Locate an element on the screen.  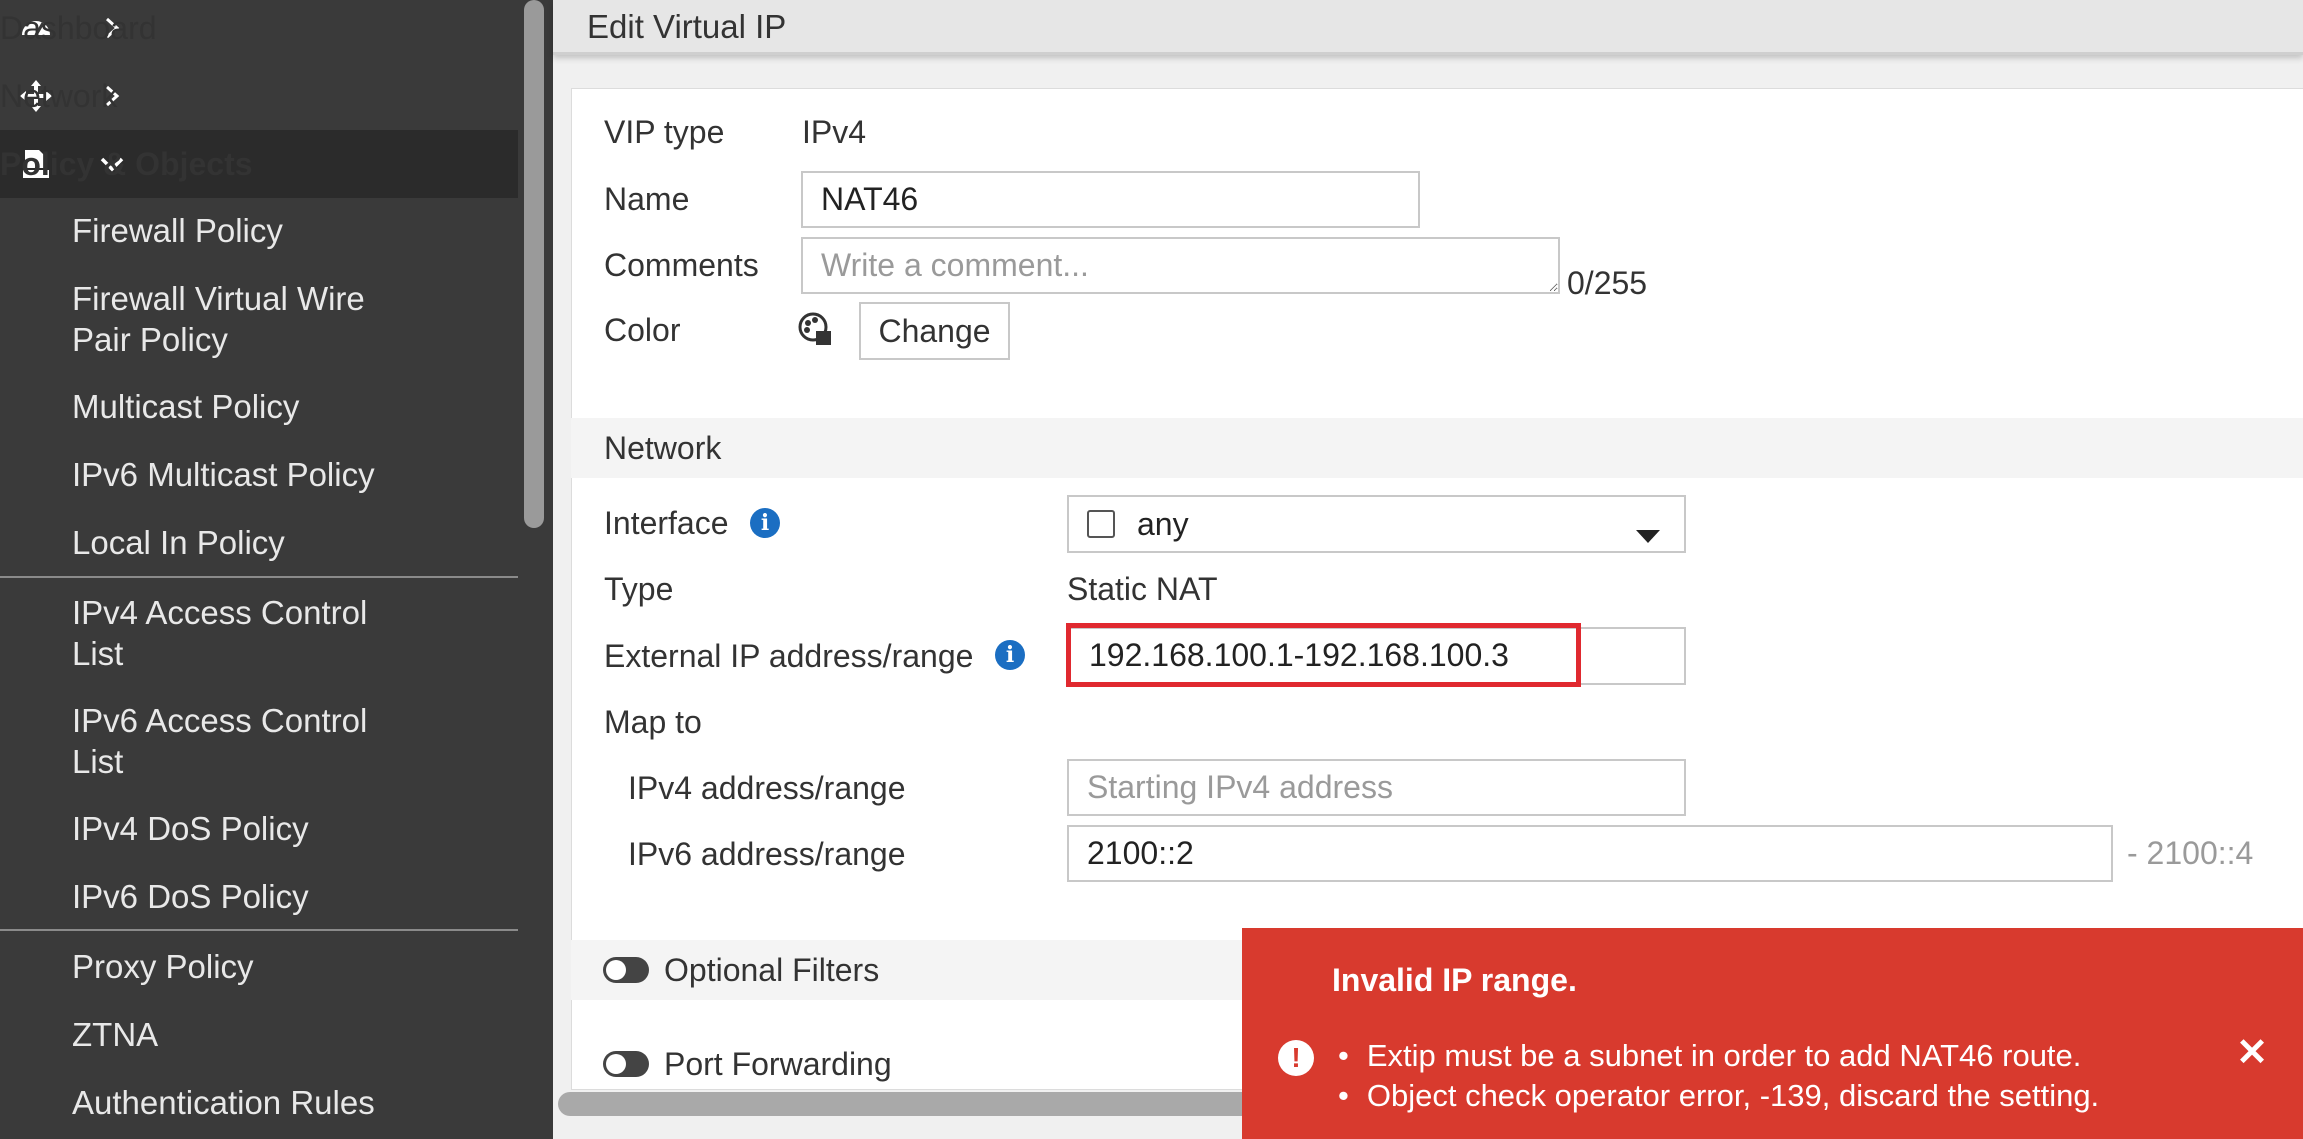
interface-value: any is located at coordinates (1163, 523).